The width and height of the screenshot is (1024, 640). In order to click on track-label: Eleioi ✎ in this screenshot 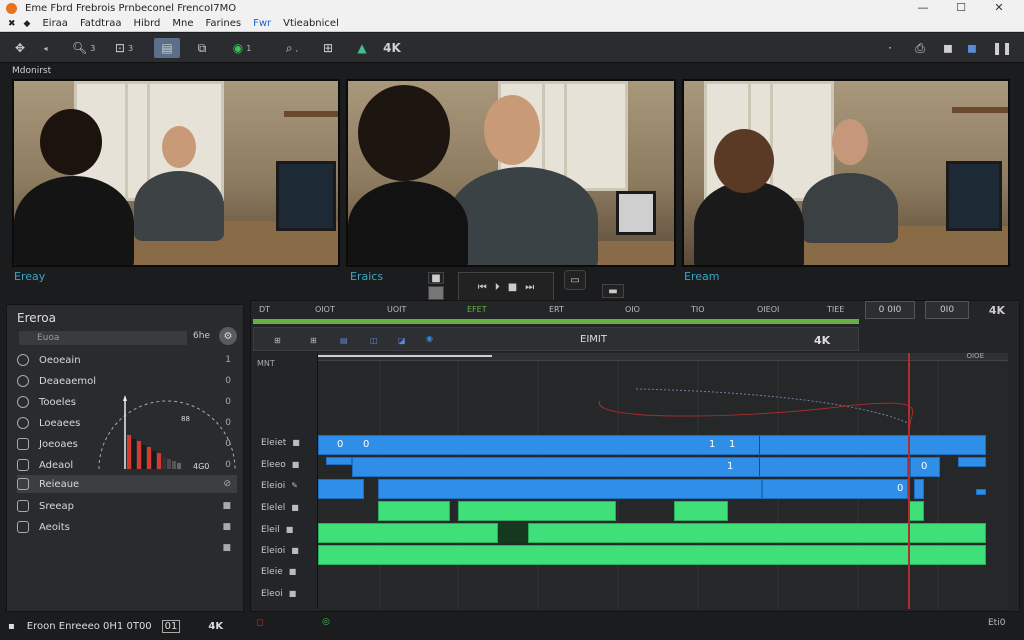, I will do `click(279, 486)`.